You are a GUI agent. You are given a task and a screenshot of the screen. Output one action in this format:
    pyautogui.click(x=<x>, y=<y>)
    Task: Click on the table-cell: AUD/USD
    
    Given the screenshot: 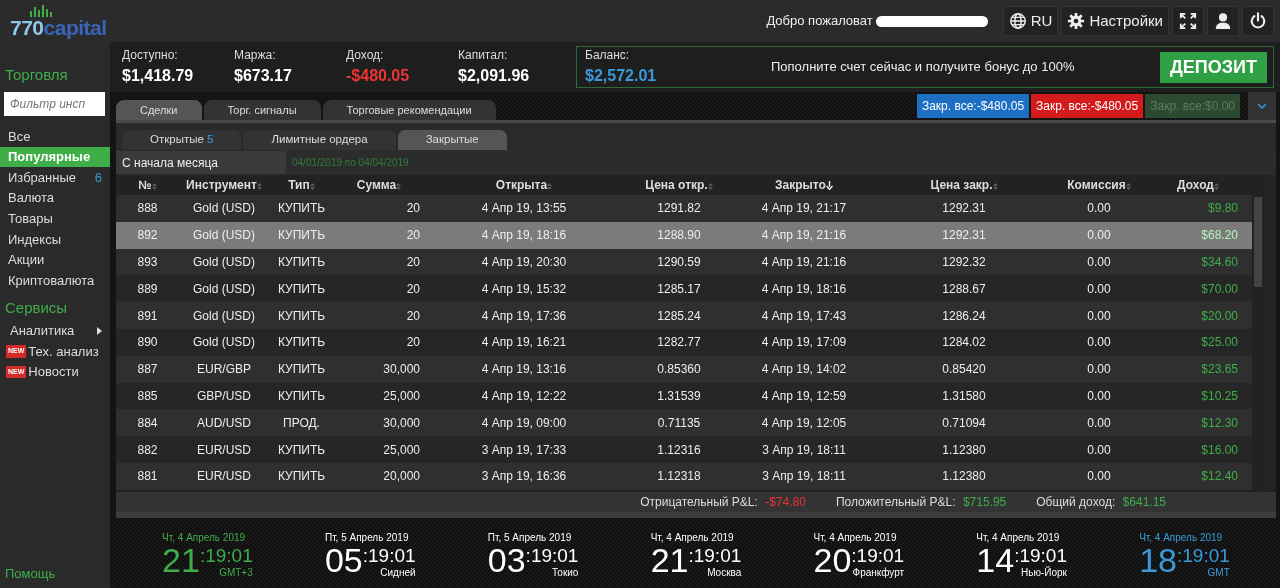 What is the action you would take?
    pyautogui.click(x=224, y=423)
    